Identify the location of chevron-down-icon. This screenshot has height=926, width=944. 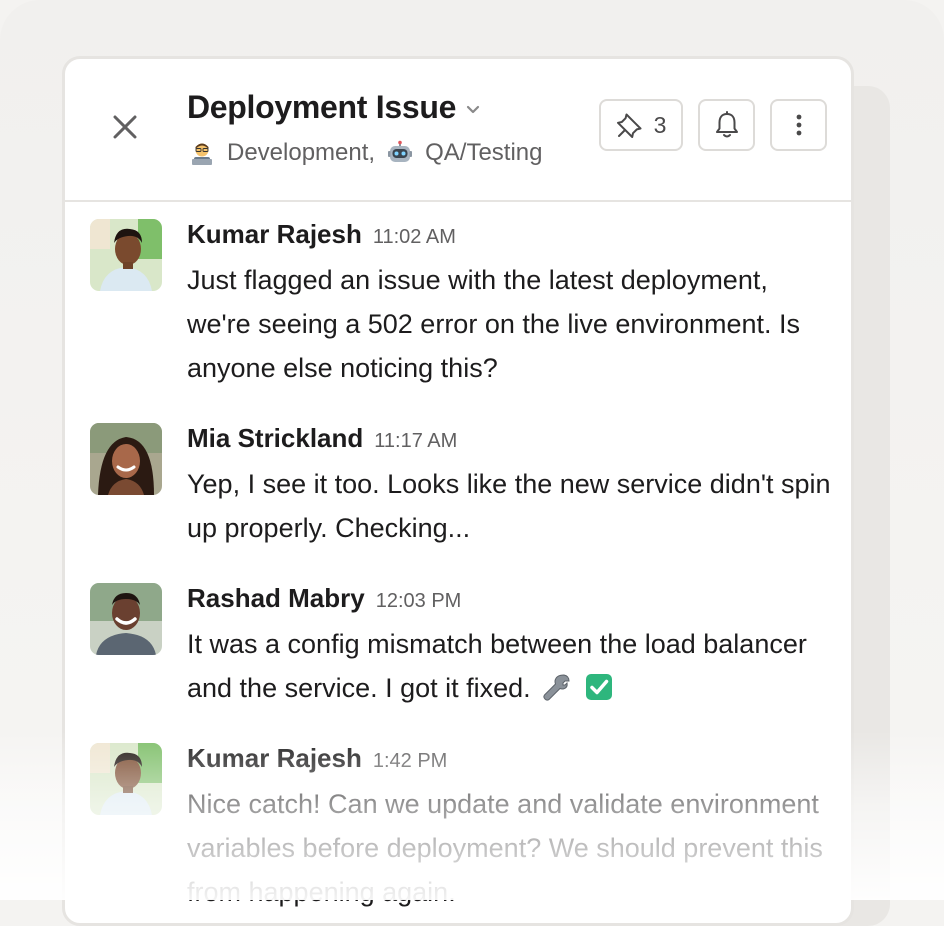
(473, 109).